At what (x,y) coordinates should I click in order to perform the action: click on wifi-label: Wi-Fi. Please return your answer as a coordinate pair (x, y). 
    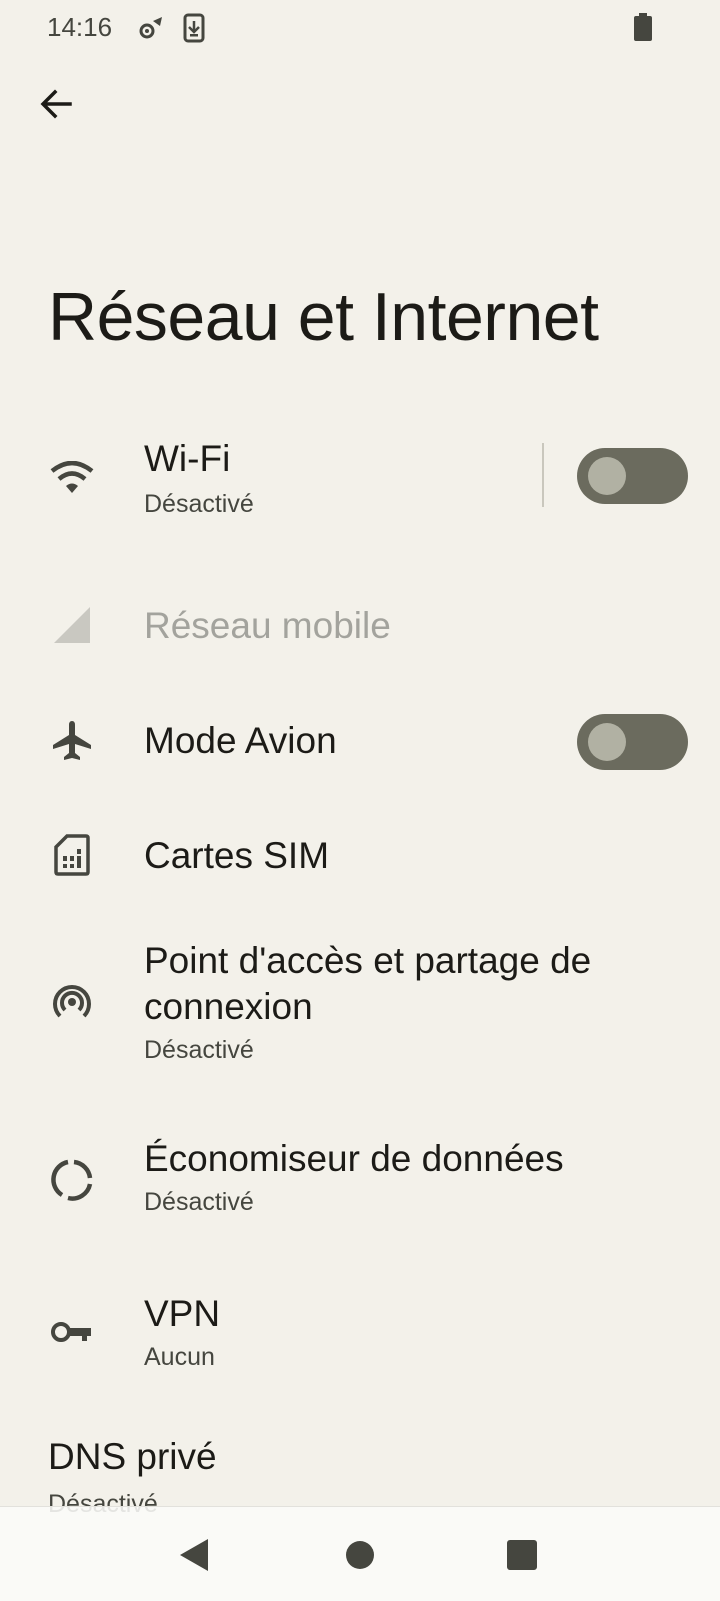
    Looking at the image, I should click on (187, 458).